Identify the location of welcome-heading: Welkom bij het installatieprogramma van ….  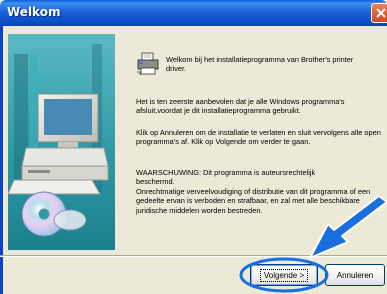
(260, 64).